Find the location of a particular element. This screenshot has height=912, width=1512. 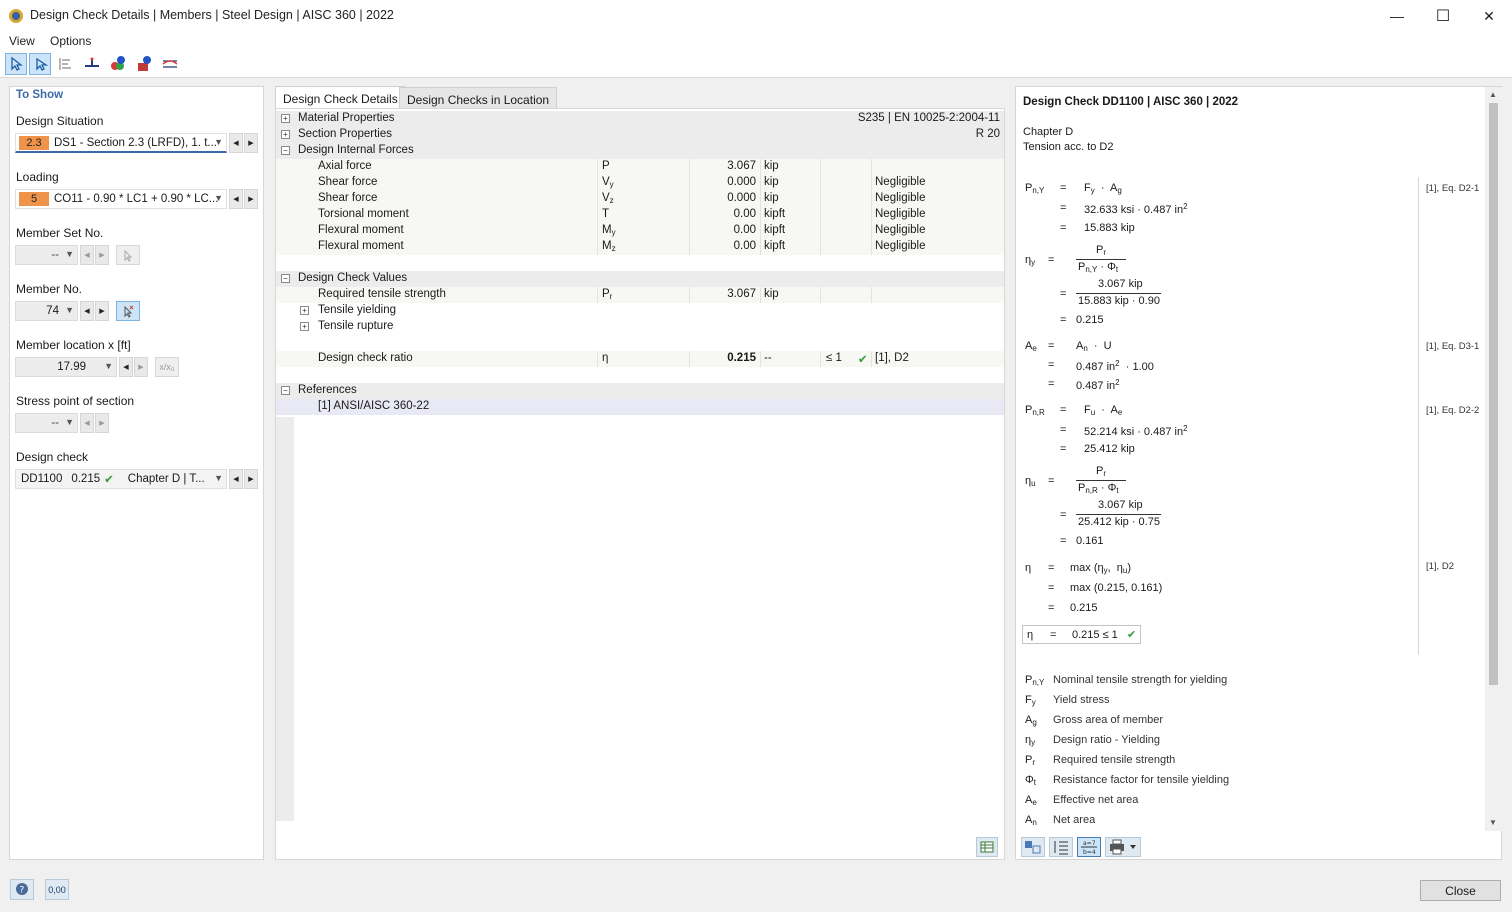

section-properties-row: + Section Properties R 20 is located at coordinates (640, 135).